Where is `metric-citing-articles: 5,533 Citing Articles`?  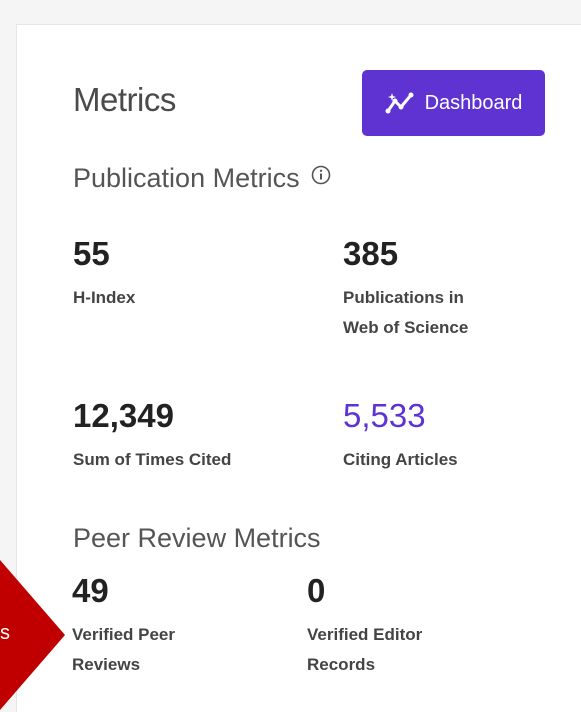
metric-citing-articles: 5,533 Citing Articles is located at coordinates (400, 436).